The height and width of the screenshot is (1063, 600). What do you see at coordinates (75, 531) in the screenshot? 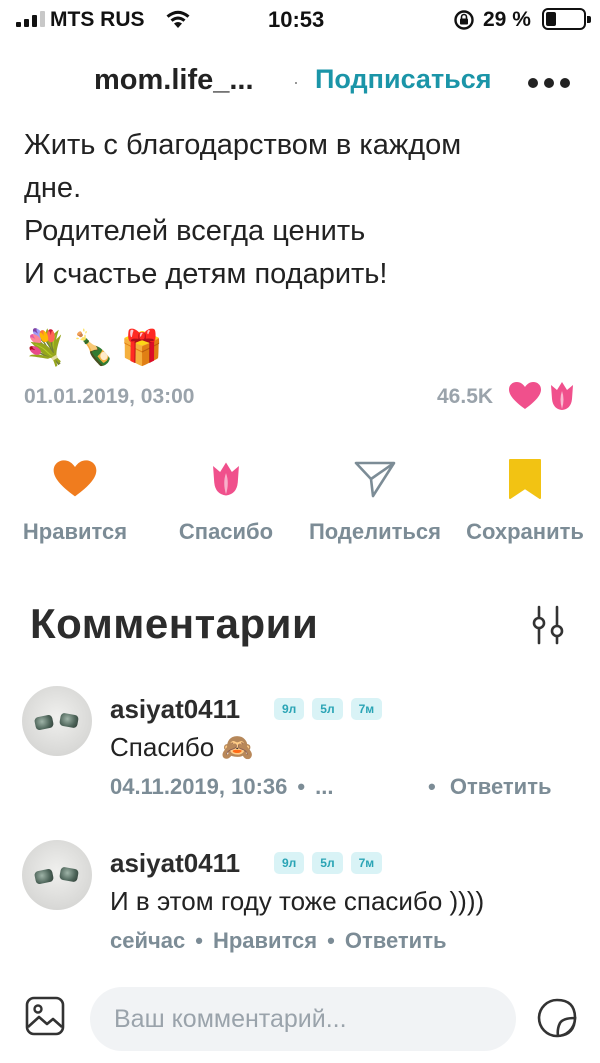
I see `like-label: Нравится` at bounding box center [75, 531].